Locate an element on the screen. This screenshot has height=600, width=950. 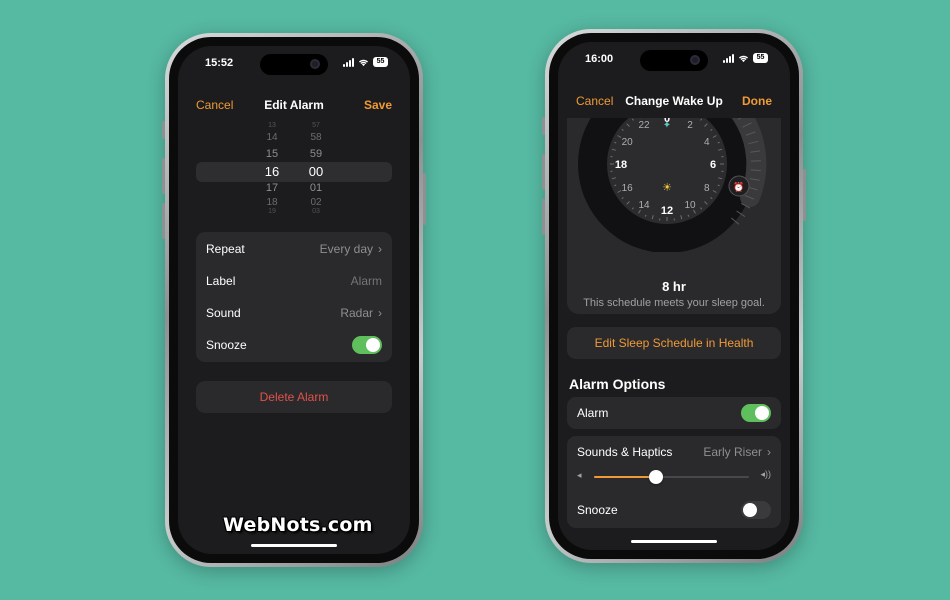
clock-hour-label: 4 is located at coordinates (707, 142).